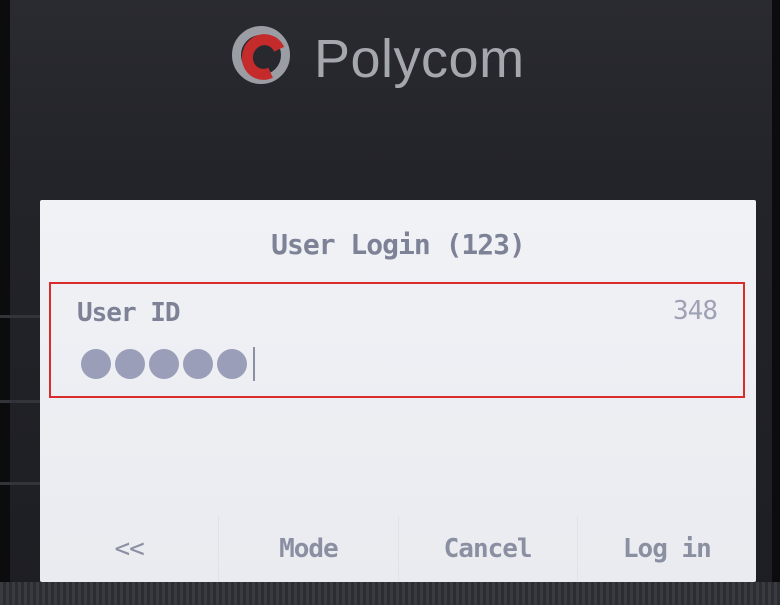  I want to click on softkey-bar: << Mode Cancel Log in, so click(398, 549).